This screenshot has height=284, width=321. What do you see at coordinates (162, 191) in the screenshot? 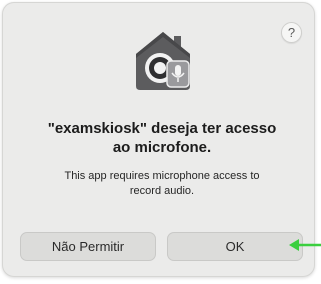
I see `dialog-message-line-2: record audio.` at bounding box center [162, 191].